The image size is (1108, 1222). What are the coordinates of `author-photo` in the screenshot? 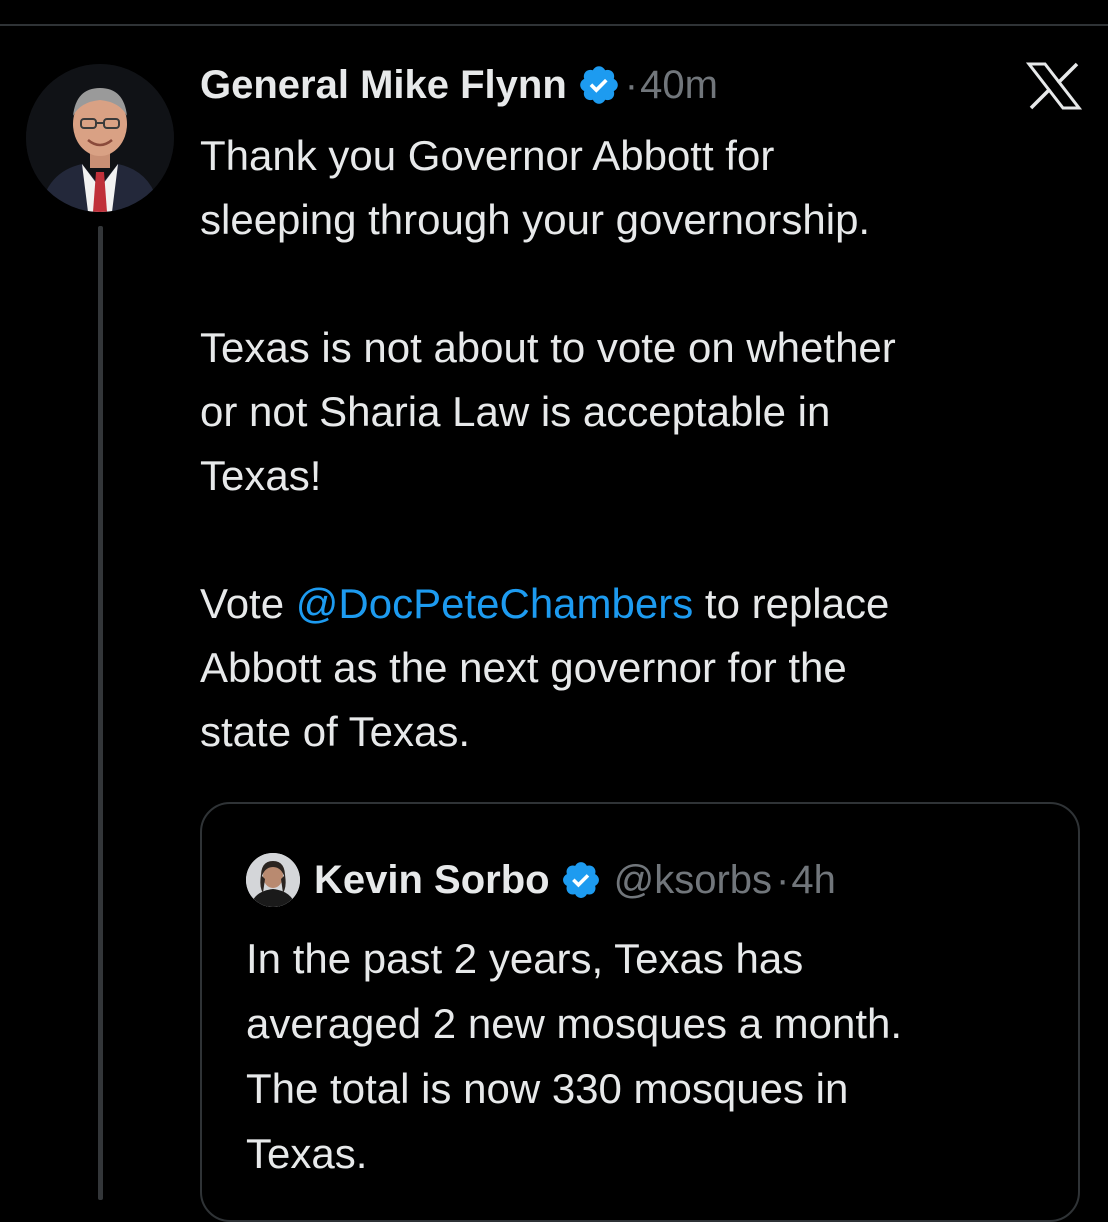 It's located at (100, 138).